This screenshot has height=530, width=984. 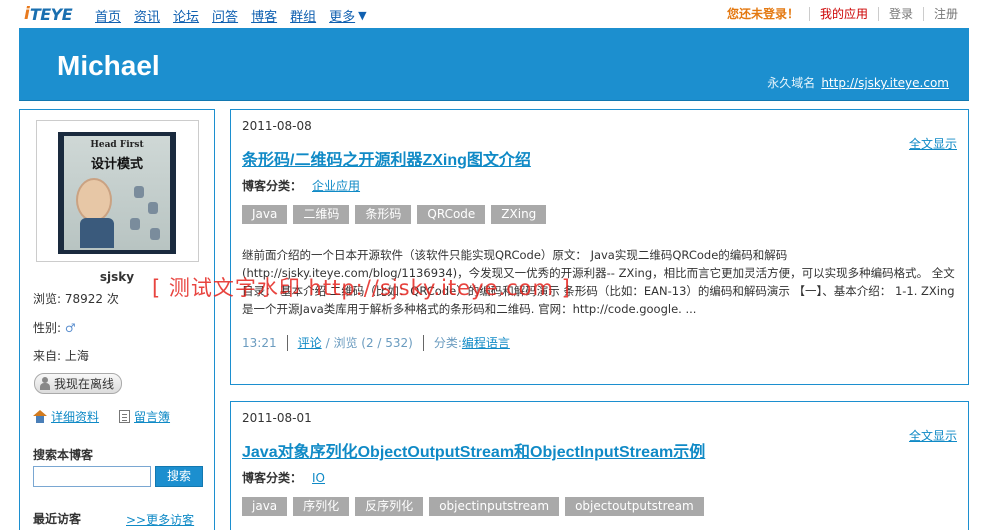 What do you see at coordinates (494, 64) in the screenshot?
I see `blog-header: Michael 永久域名 http://sjsky.iteye.com` at bounding box center [494, 64].